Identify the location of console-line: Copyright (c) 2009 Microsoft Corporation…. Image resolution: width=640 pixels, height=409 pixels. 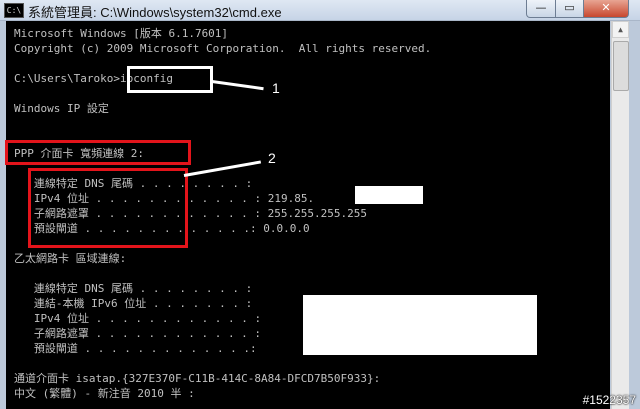
(223, 48).